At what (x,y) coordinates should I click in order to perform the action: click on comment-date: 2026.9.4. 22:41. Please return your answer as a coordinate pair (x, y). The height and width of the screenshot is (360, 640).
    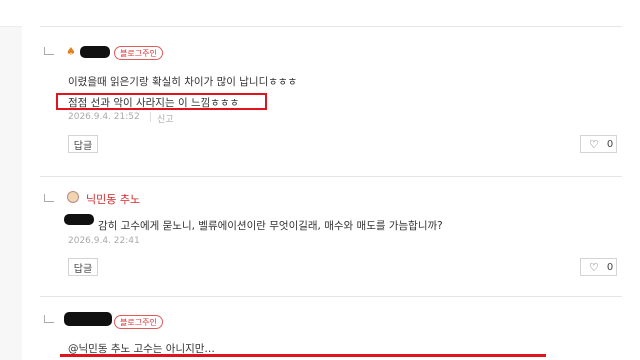
    Looking at the image, I should click on (104, 241).